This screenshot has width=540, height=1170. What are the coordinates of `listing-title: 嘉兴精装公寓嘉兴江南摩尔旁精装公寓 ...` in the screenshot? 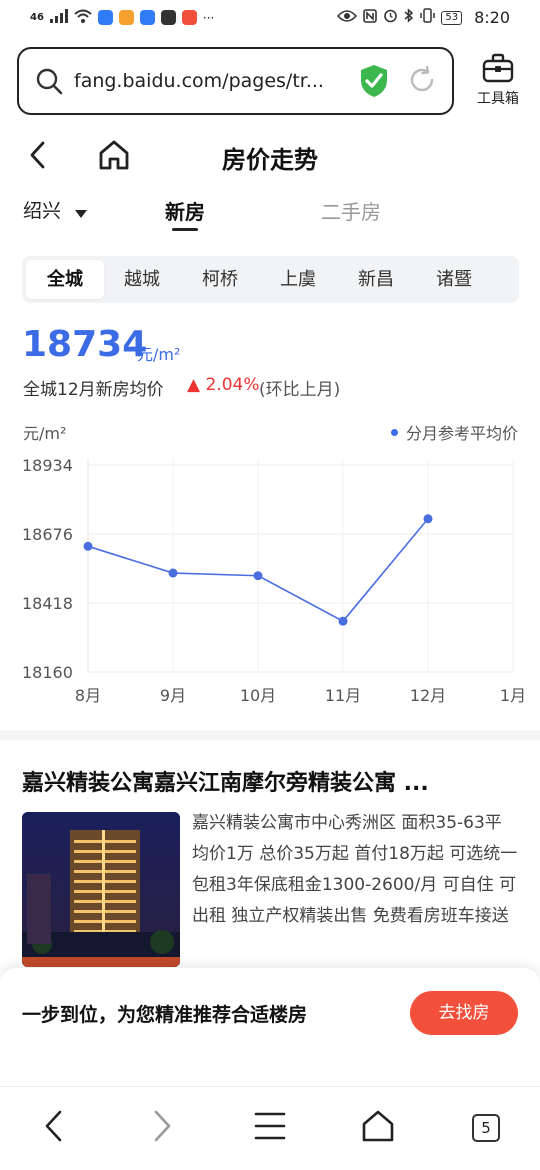 It's located at (272, 781).